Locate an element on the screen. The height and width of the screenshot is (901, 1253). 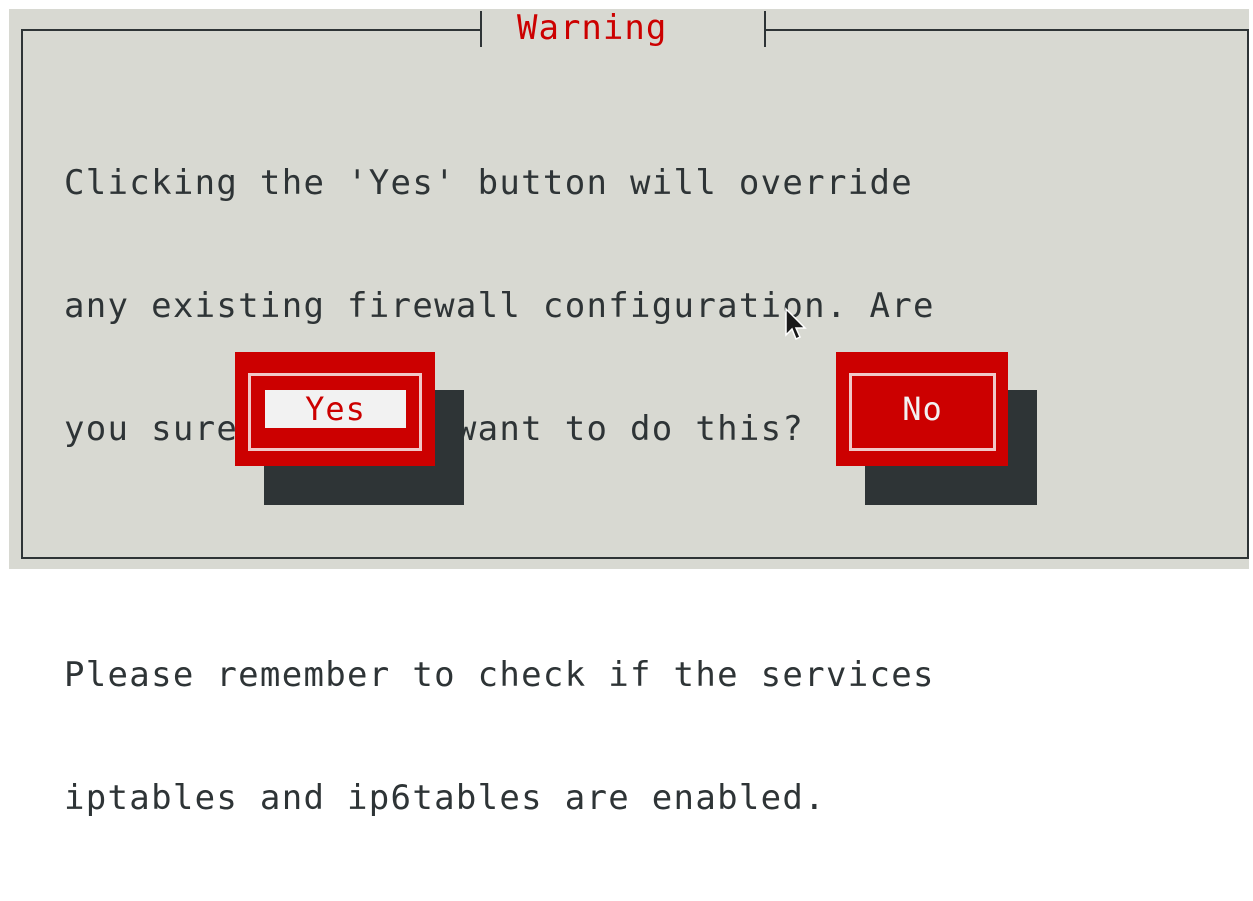
dialog-title: Warning is located at coordinates (592, 28).